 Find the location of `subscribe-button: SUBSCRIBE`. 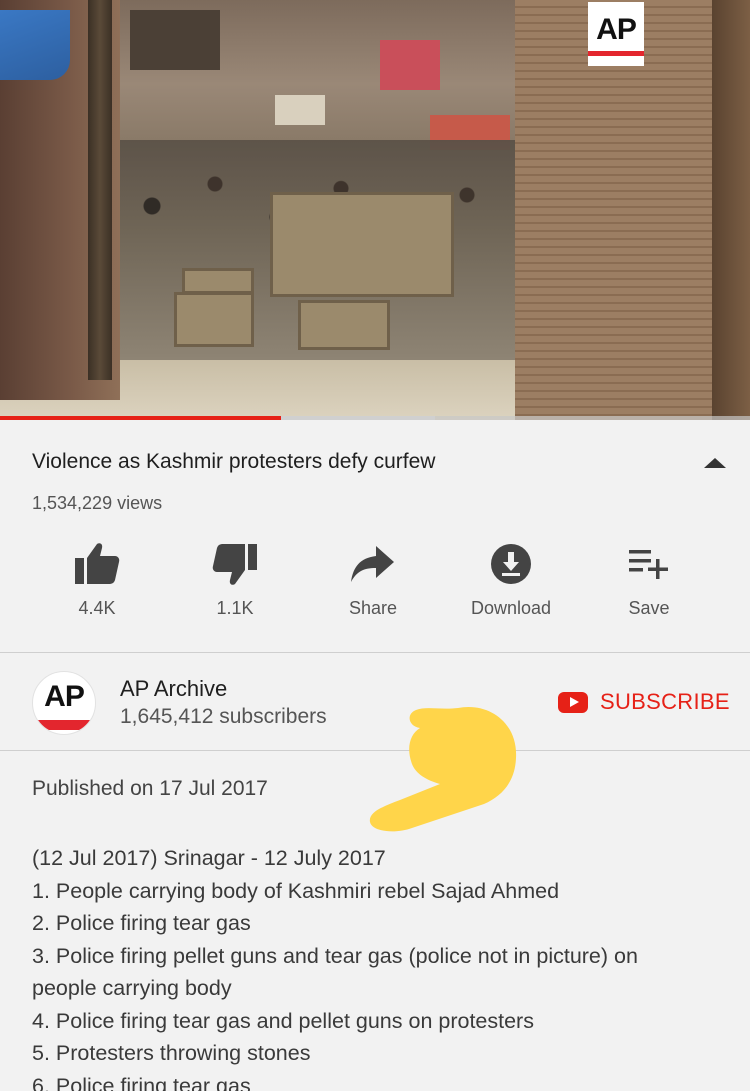

subscribe-button: SUBSCRIBE is located at coordinates (644, 702).